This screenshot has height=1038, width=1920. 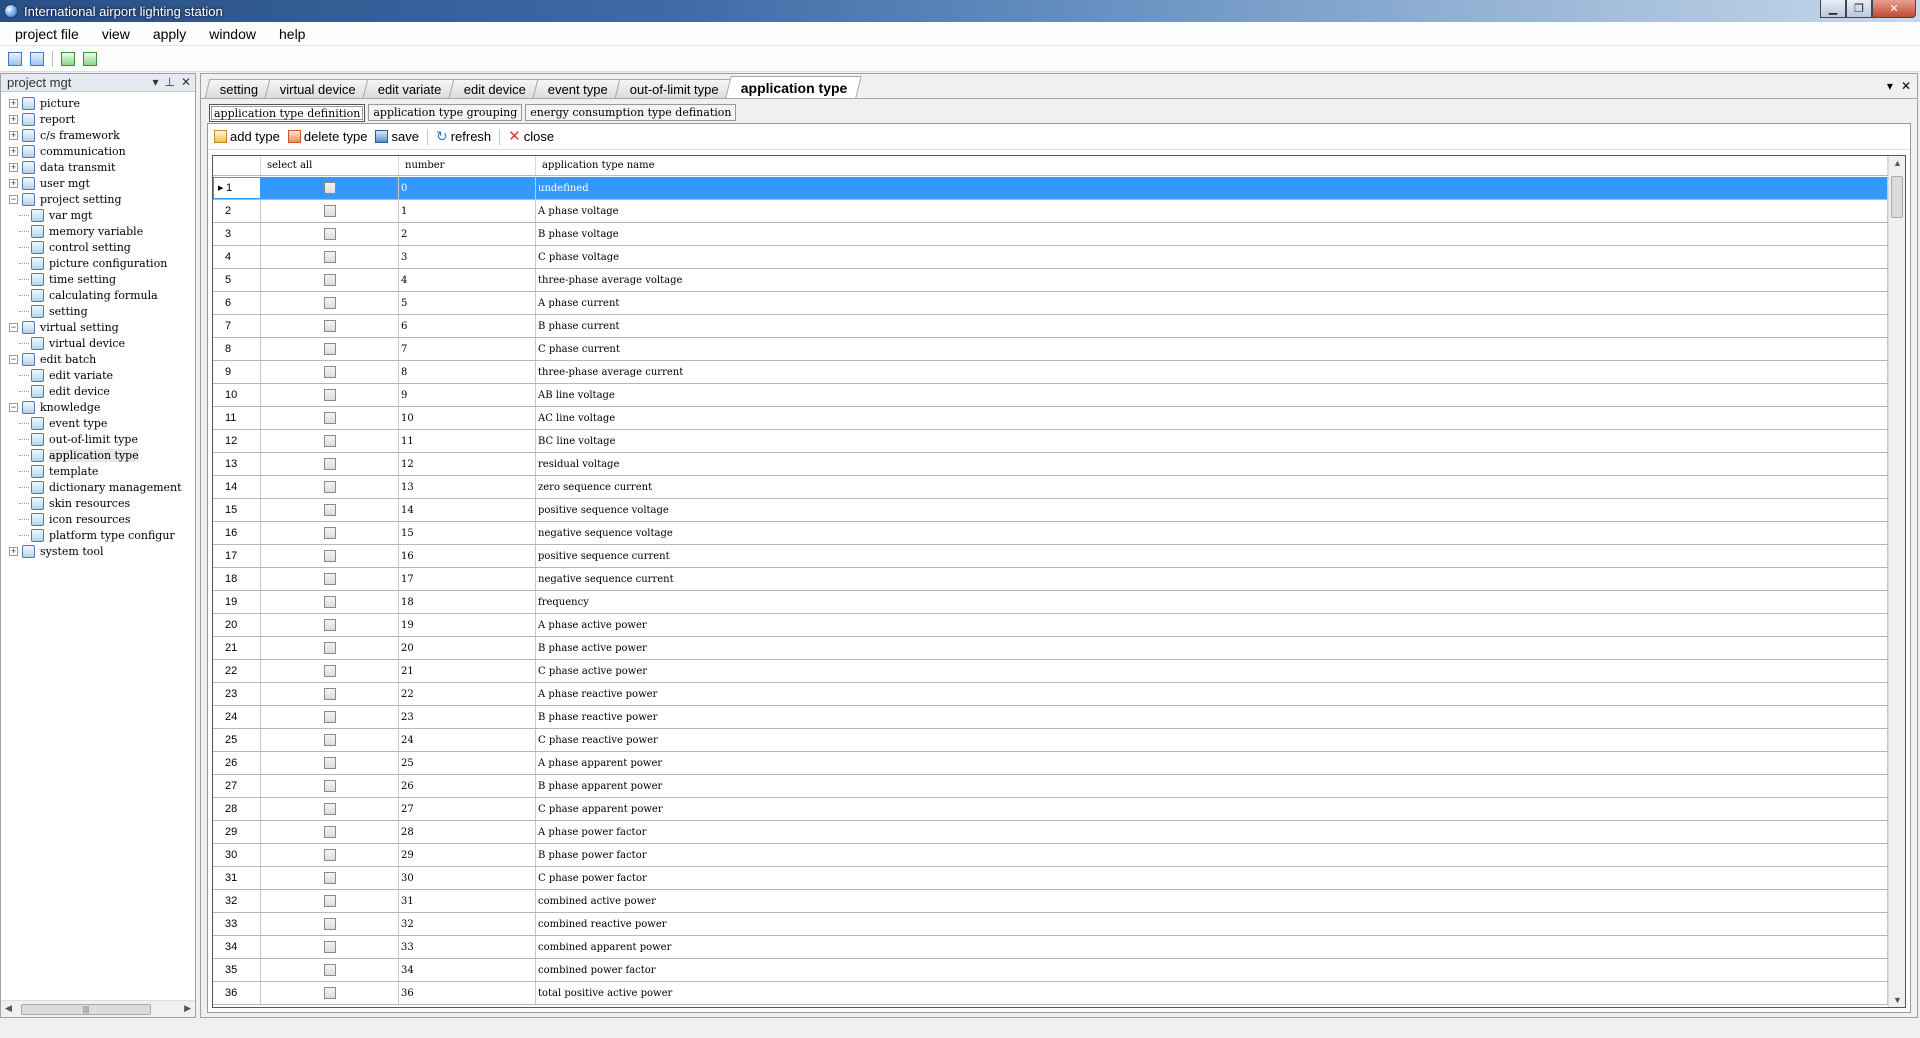 I want to click on table-row: 21 20 B phase active power, so click(x=1050, y=648).